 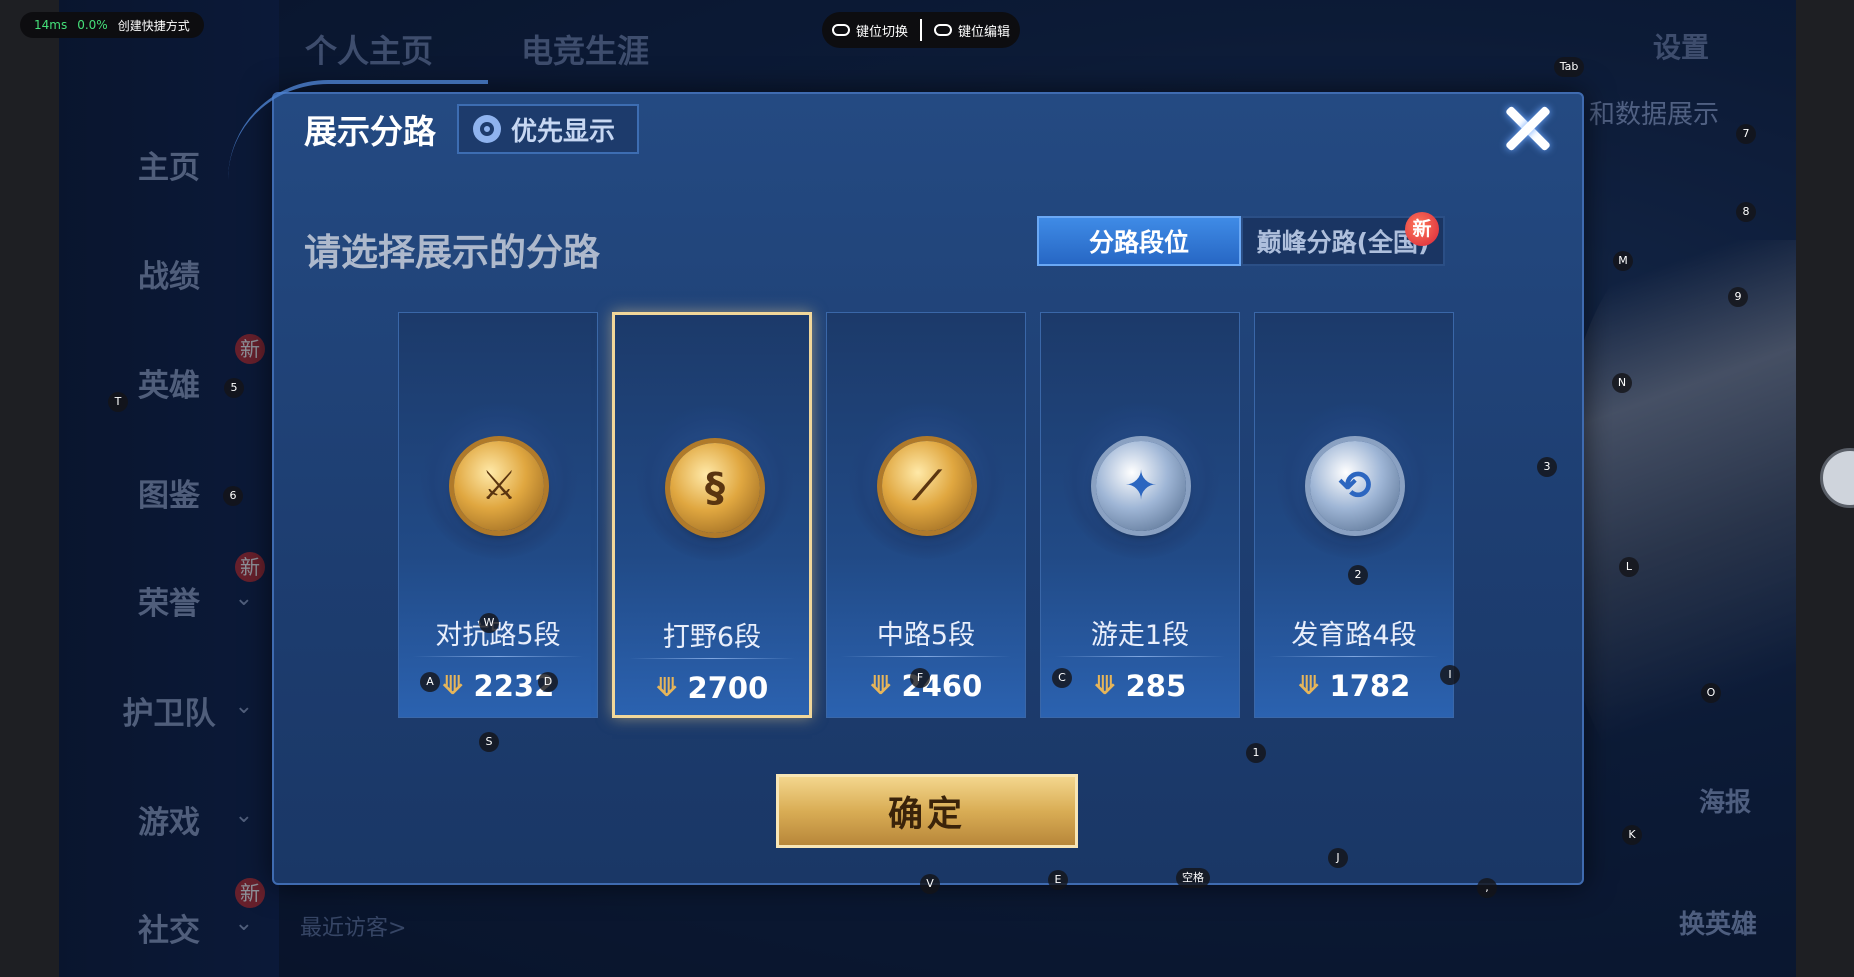 I want to click on lane-tabs: 分路段位 巅峰分路(全国) 新, so click(x=1241, y=239).